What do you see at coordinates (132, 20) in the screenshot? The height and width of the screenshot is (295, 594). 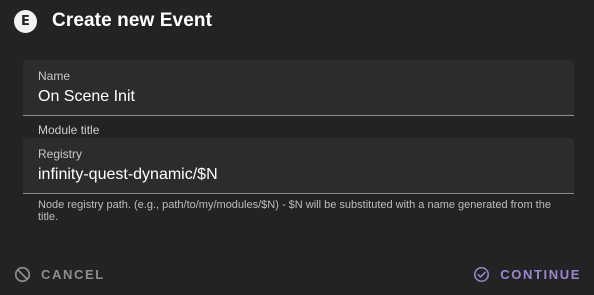 I see `dialog-title: Create new Event` at bounding box center [132, 20].